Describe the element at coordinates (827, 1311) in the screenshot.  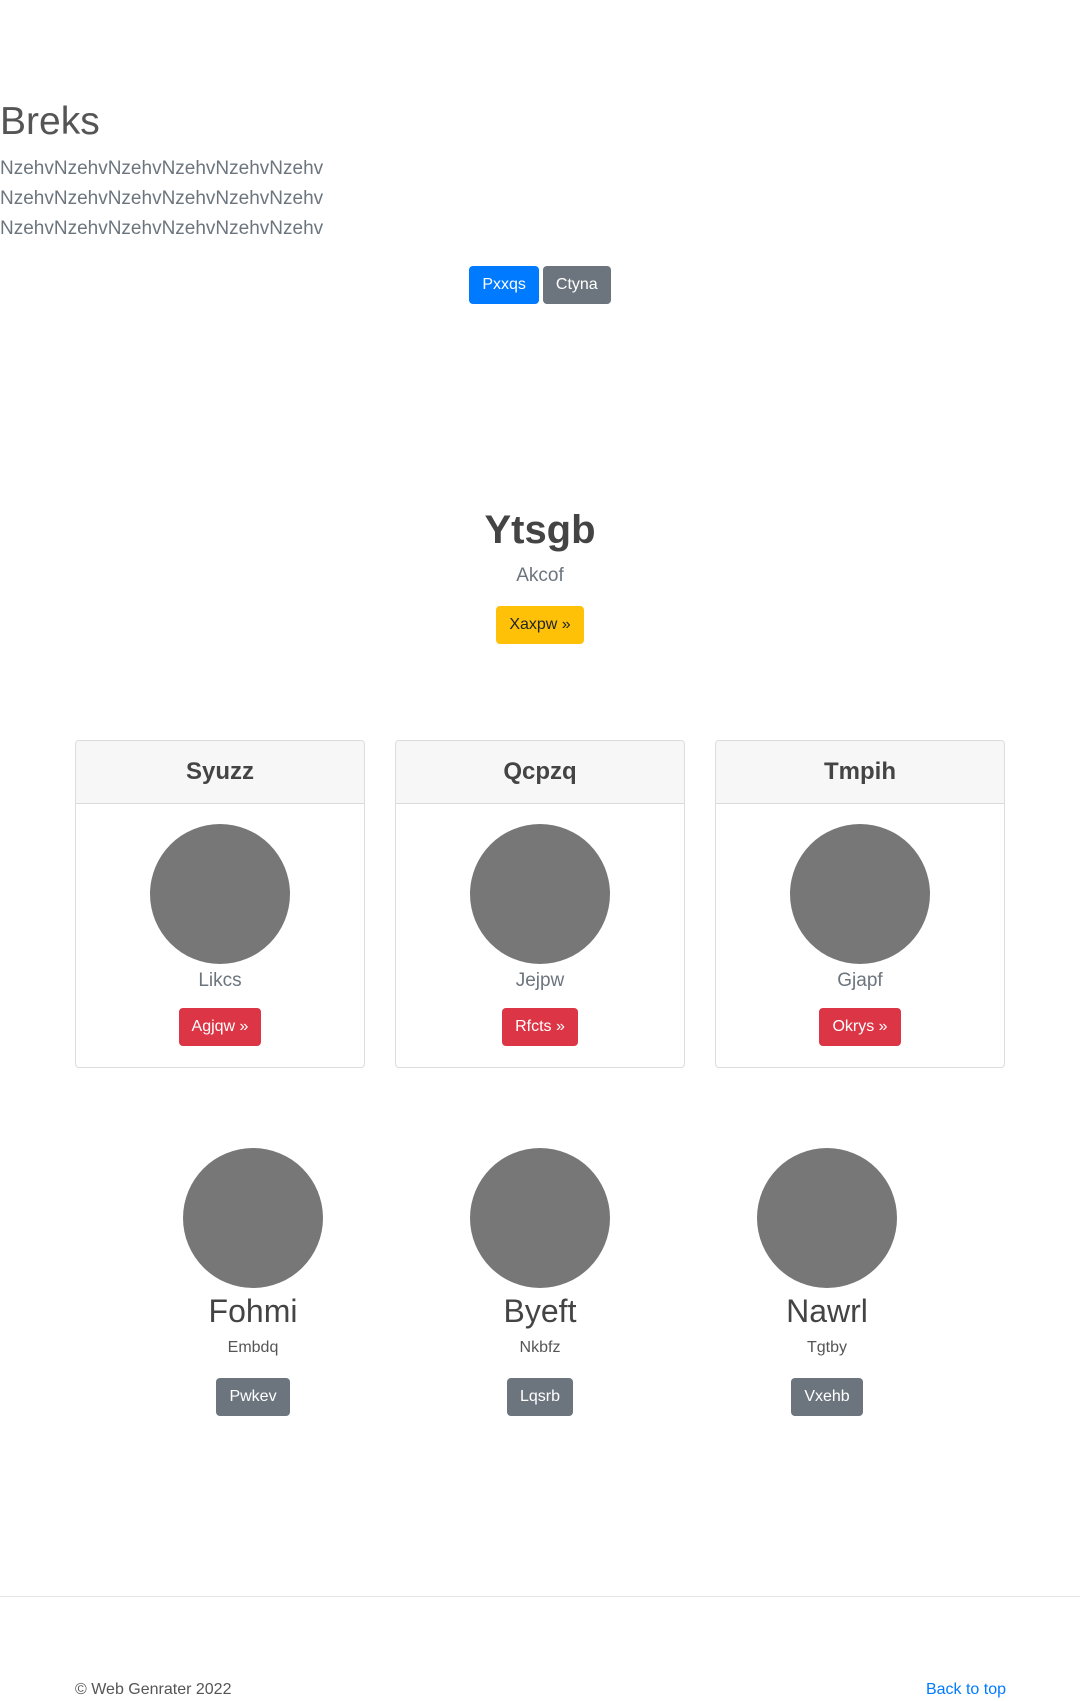
I see `person-name: Nawrl` at that location.